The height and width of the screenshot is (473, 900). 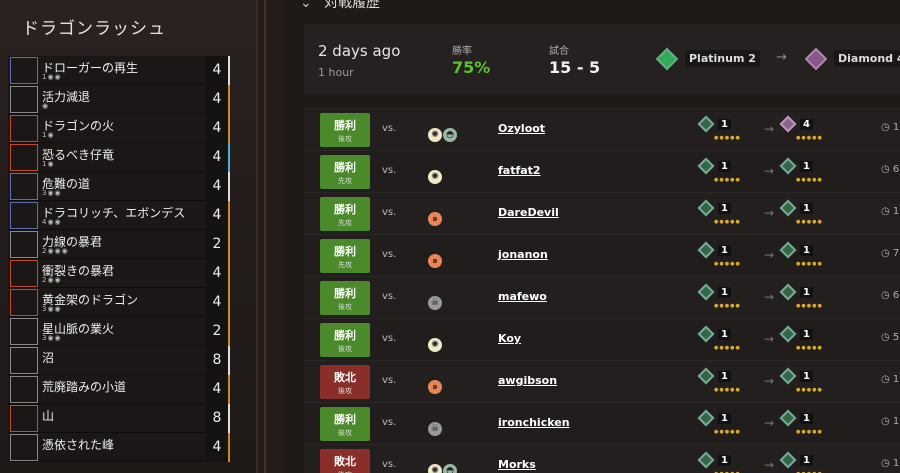 What do you see at coordinates (519, 170) in the screenshot?
I see `opponent-name-link: fatfat2` at bounding box center [519, 170].